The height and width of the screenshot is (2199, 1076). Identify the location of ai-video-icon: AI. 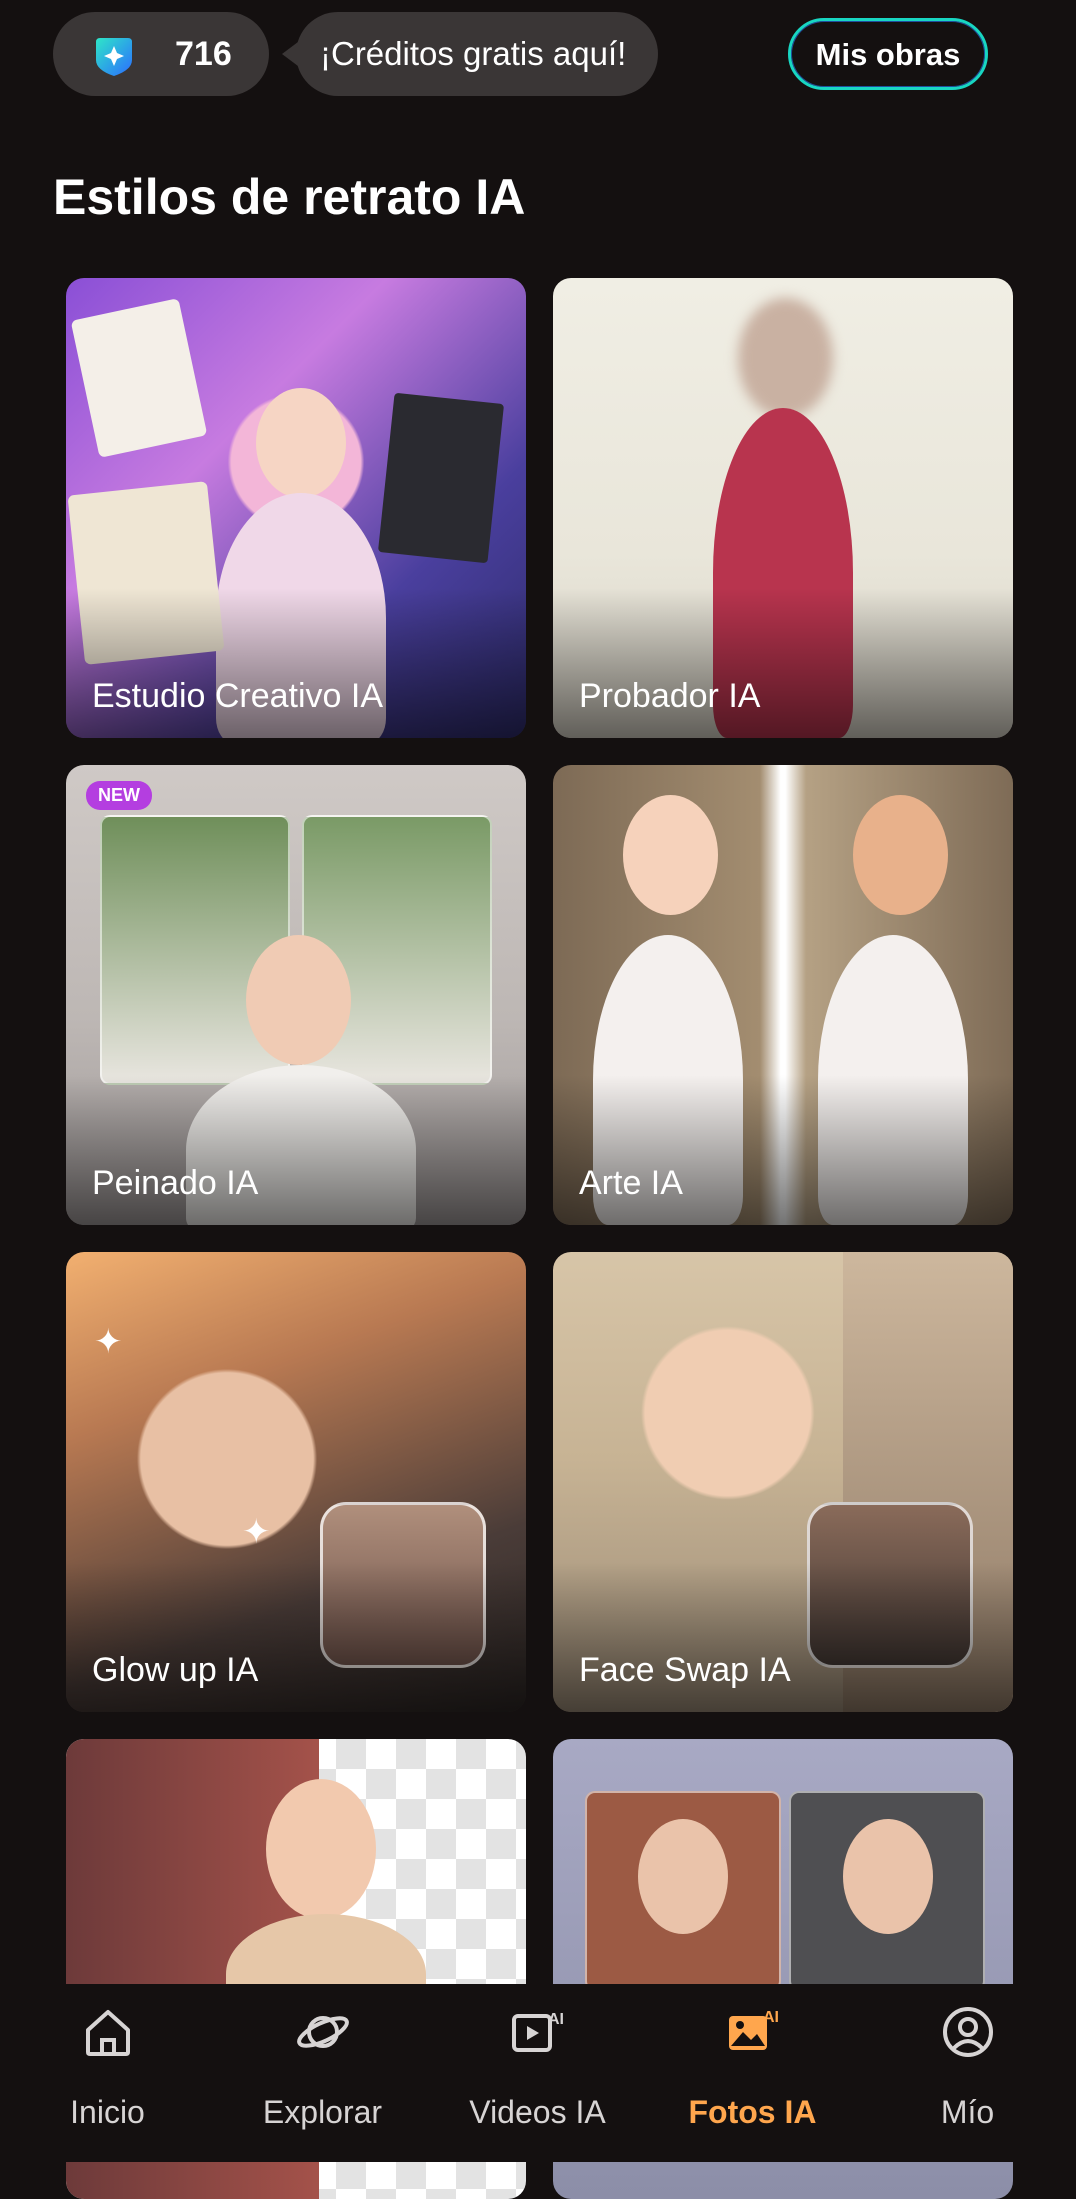
(537, 2031).